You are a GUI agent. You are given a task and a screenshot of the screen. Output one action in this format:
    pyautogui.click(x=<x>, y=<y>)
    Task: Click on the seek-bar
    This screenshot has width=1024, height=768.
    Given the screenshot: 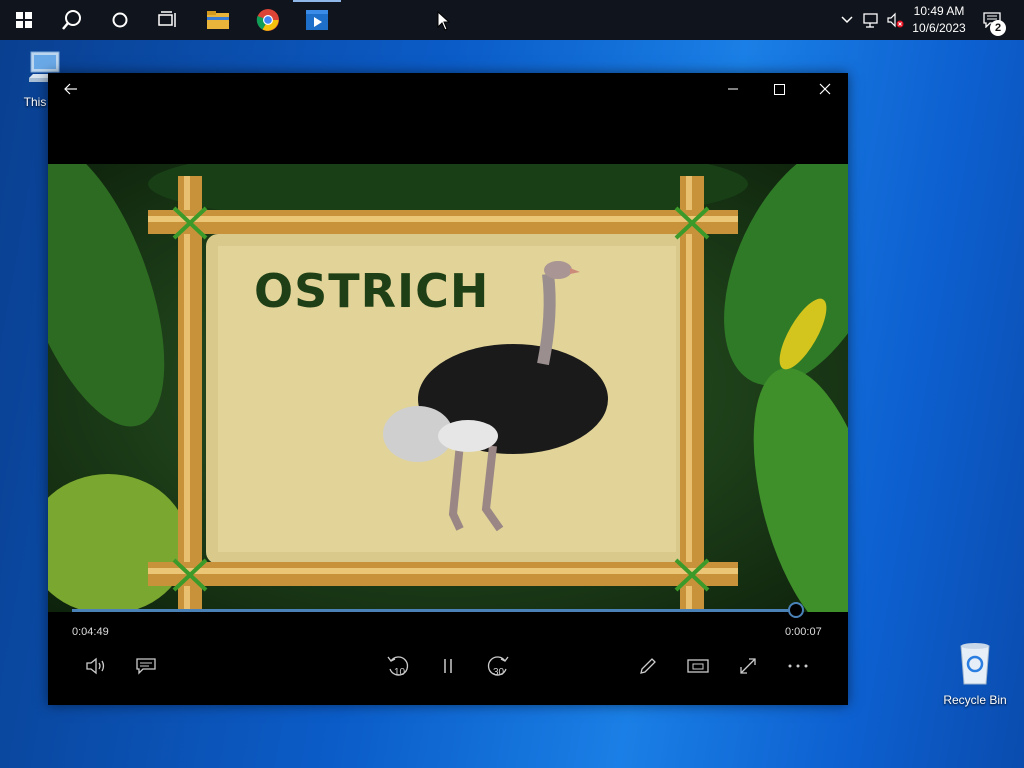 What is the action you would take?
    pyautogui.click(x=435, y=610)
    